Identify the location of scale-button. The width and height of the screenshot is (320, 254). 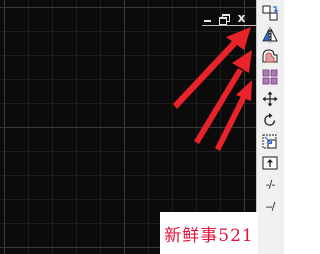
(270, 142).